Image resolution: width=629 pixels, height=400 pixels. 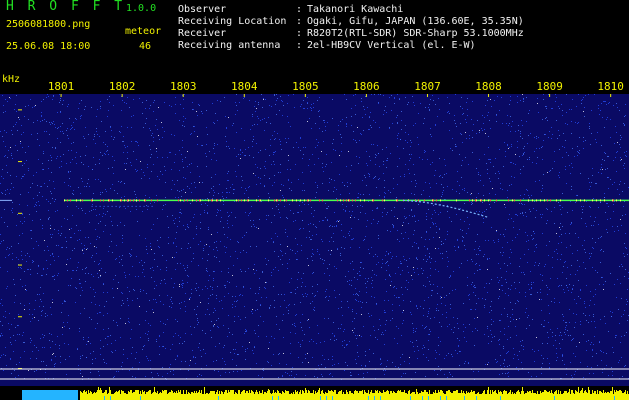 I want to click on x-tick-label: 1809, so click(x=549, y=86).